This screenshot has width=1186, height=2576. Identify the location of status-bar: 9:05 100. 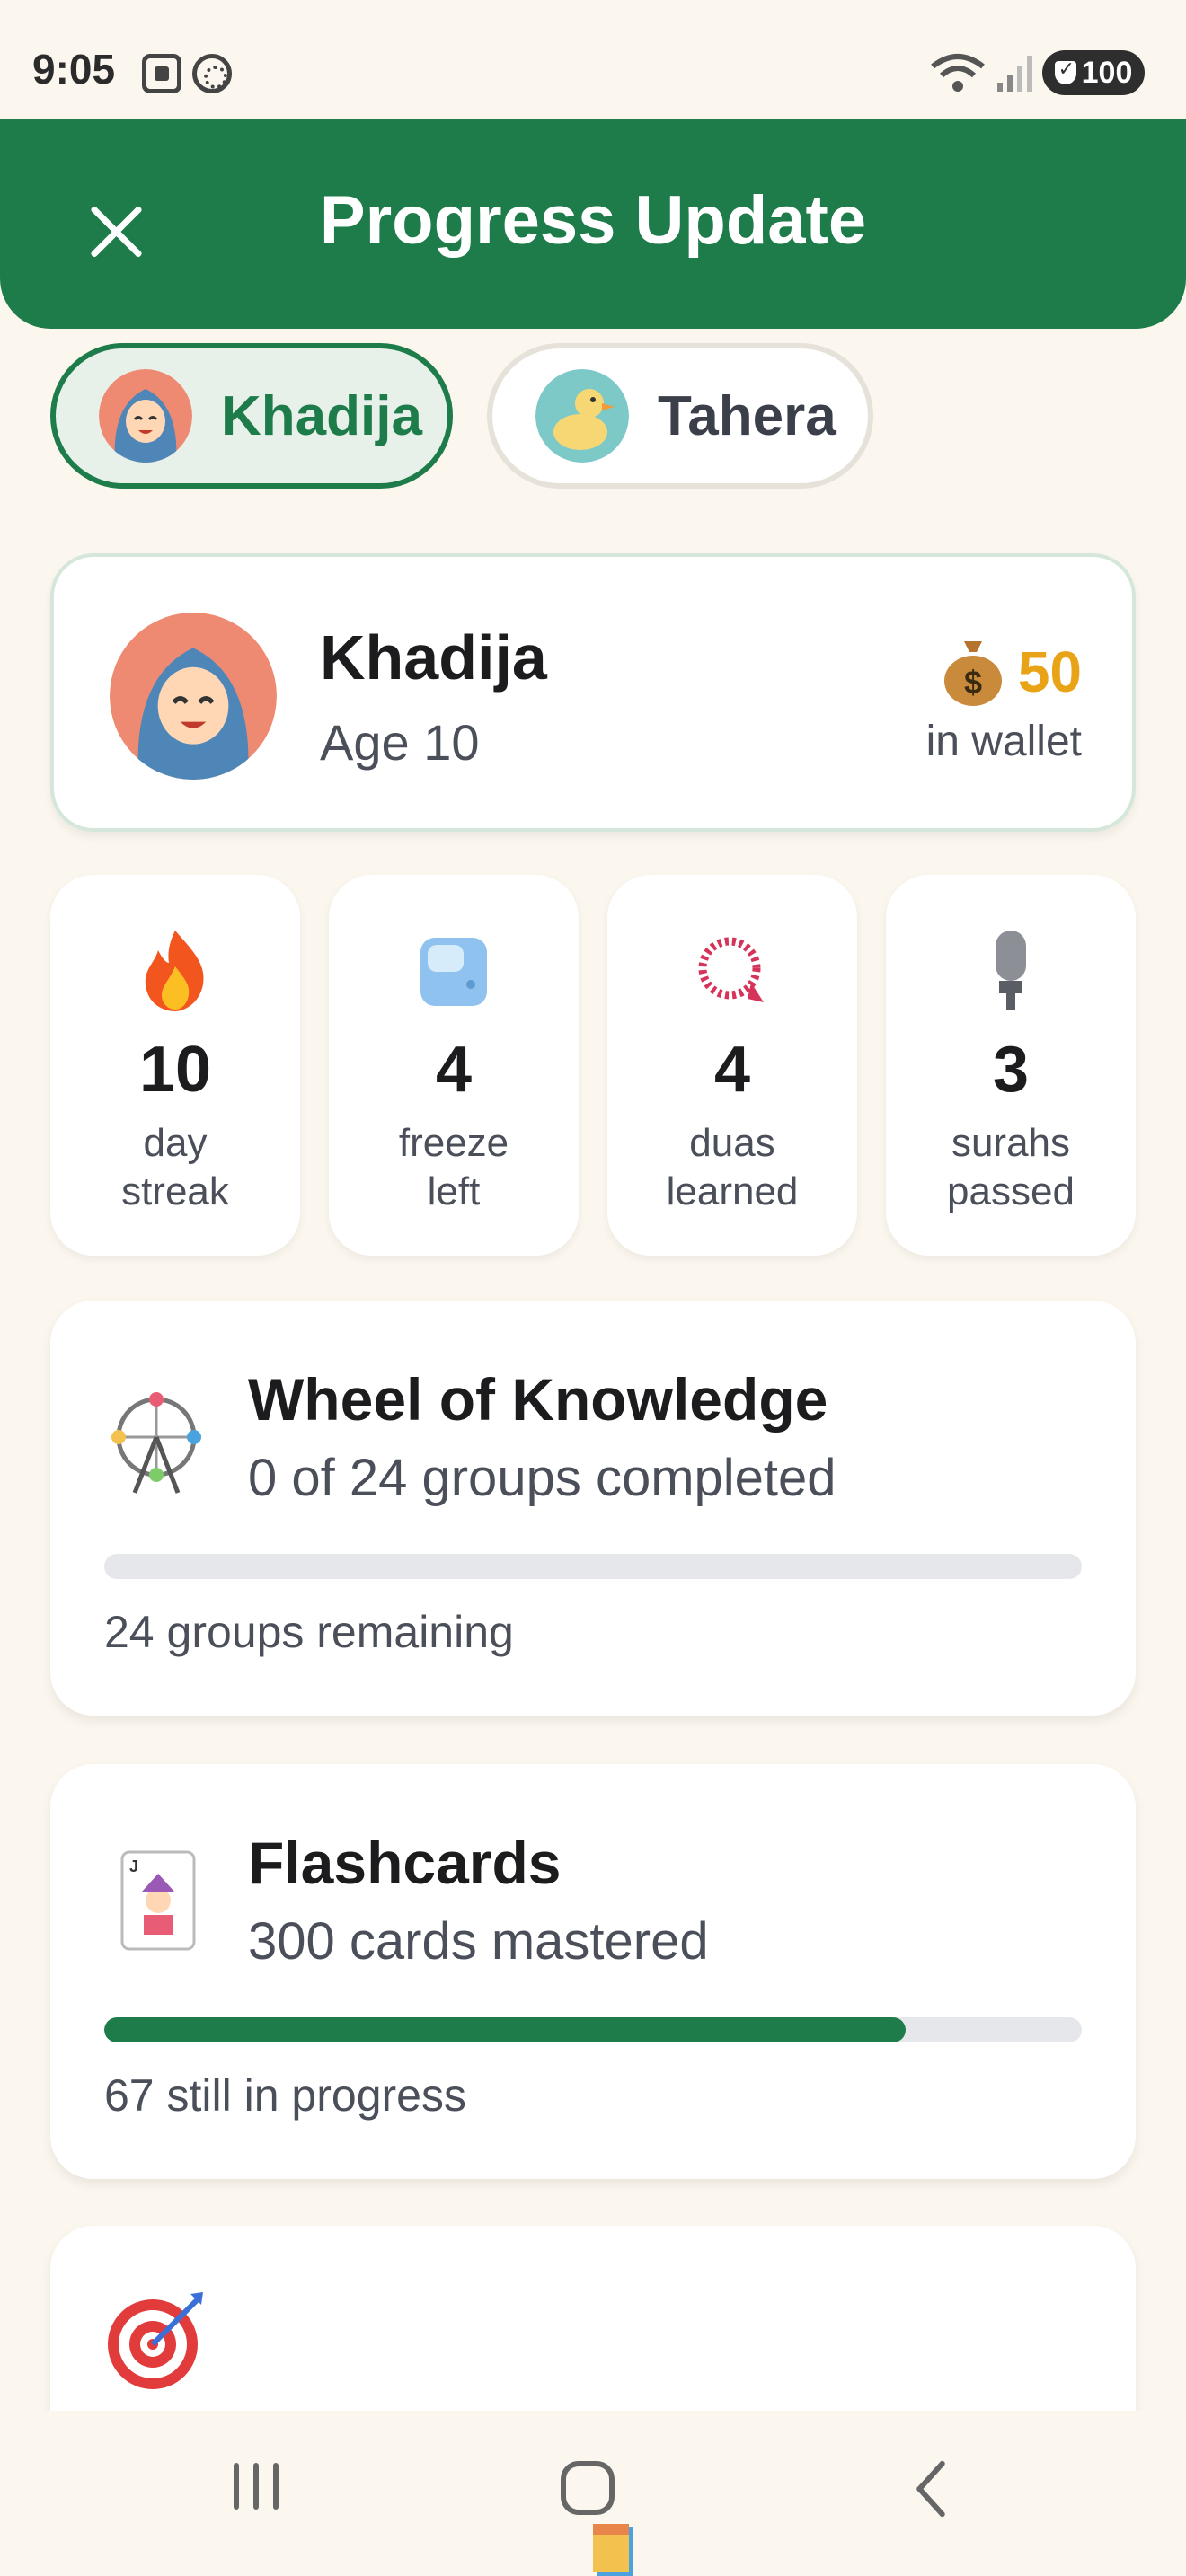
(593, 59).